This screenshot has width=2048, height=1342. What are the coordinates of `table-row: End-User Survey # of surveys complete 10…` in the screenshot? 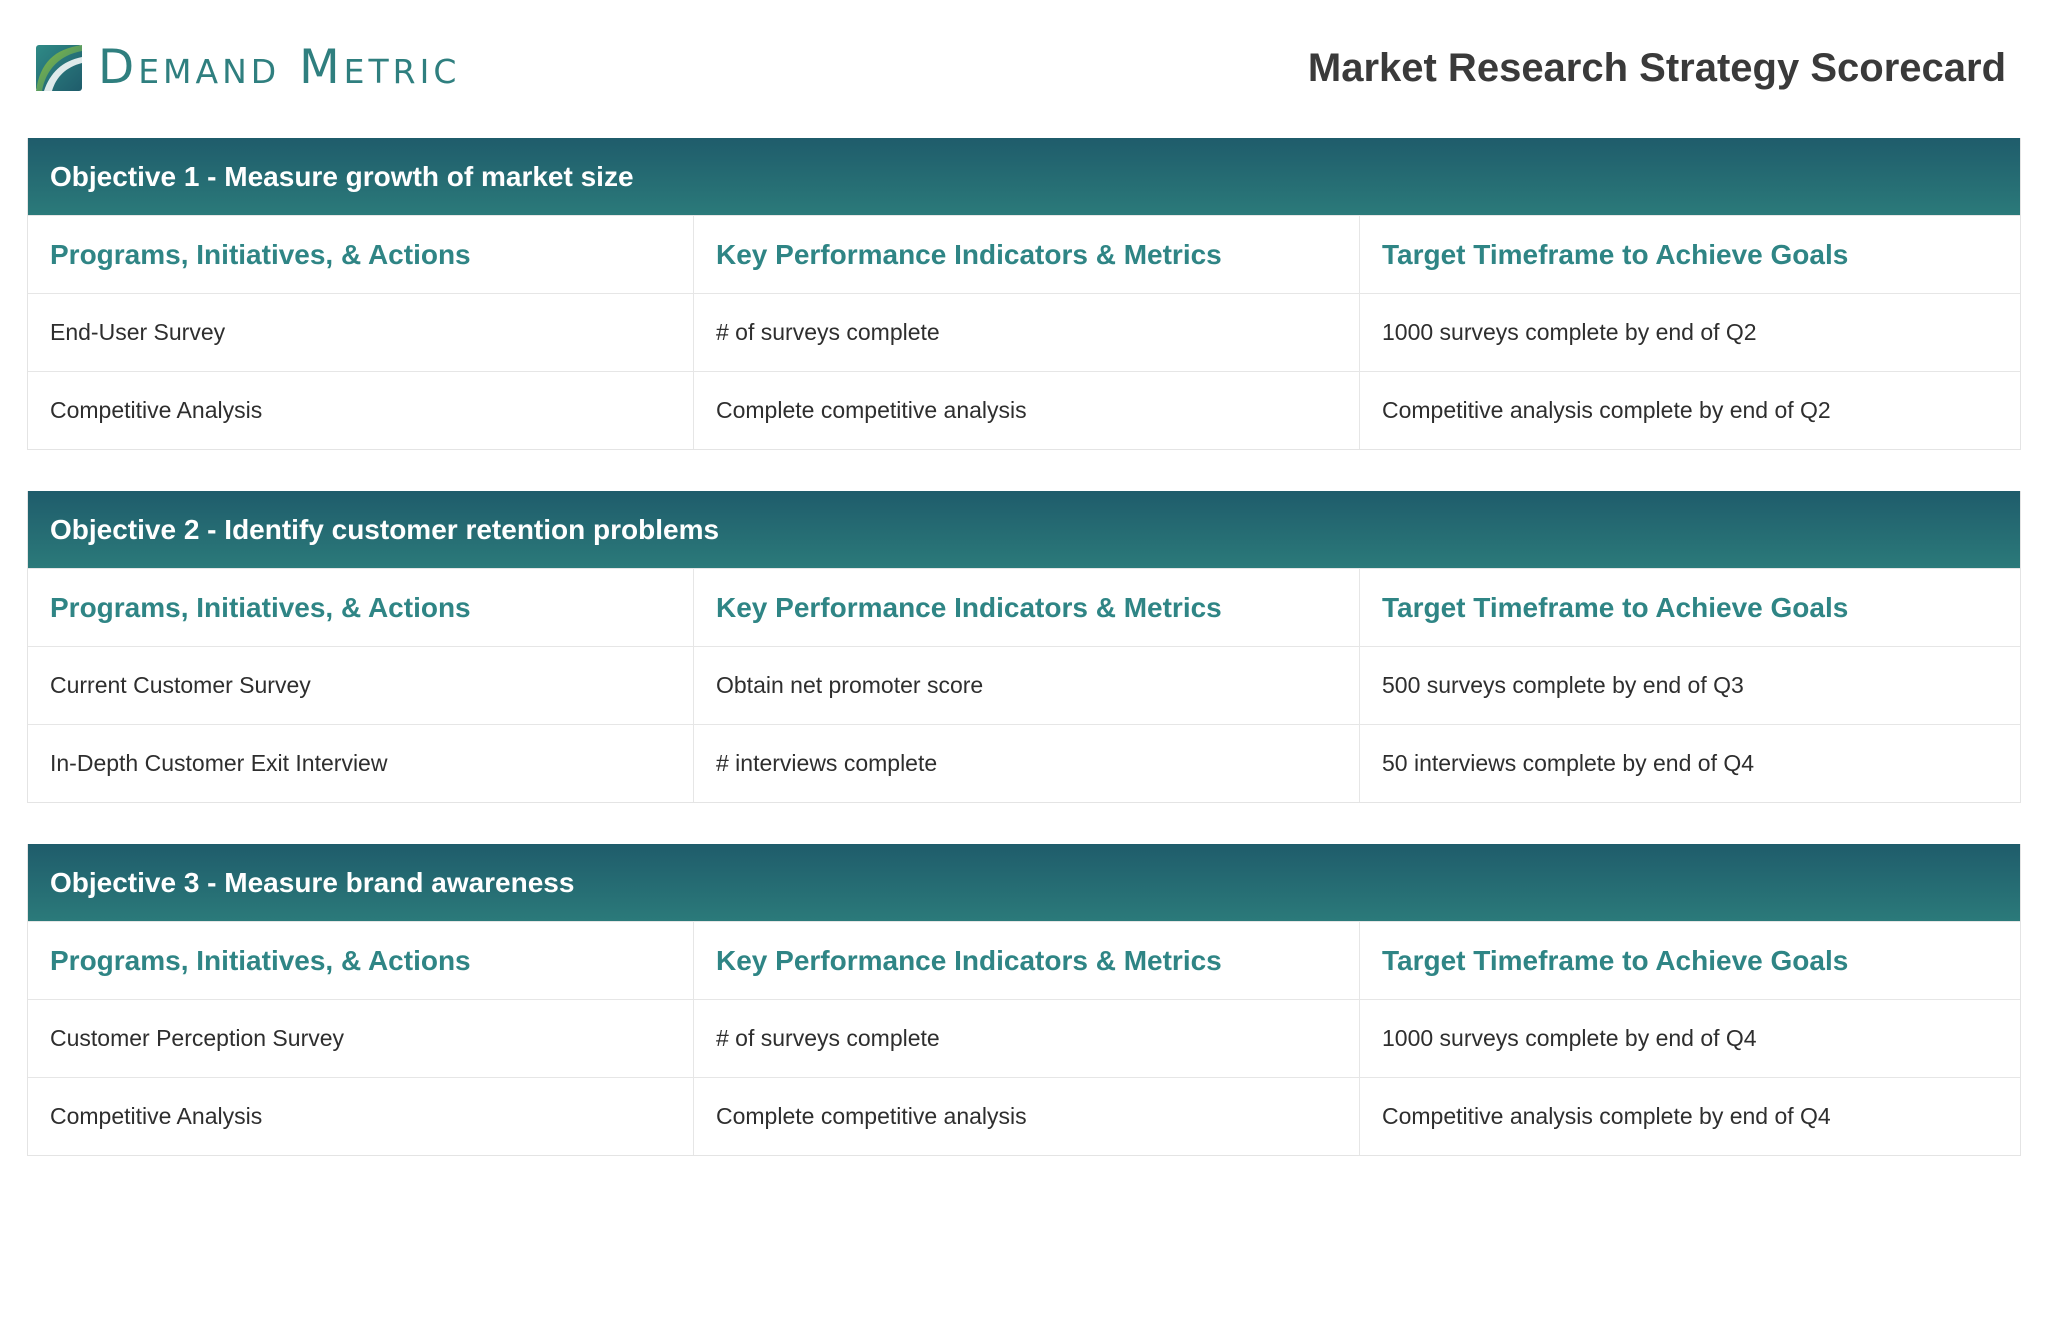 It's located at (1024, 332).